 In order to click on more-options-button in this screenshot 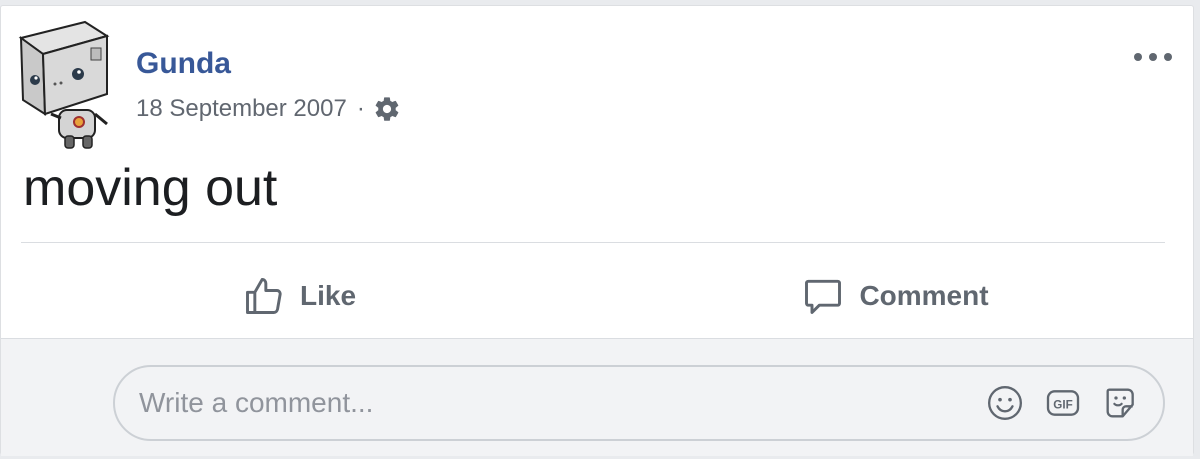, I will do `click(1153, 58)`.